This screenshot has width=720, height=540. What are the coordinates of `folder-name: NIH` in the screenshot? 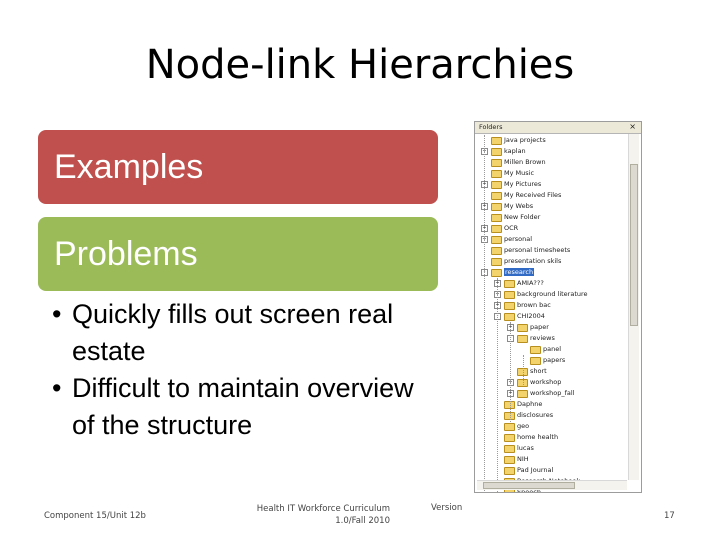 It's located at (523, 459).